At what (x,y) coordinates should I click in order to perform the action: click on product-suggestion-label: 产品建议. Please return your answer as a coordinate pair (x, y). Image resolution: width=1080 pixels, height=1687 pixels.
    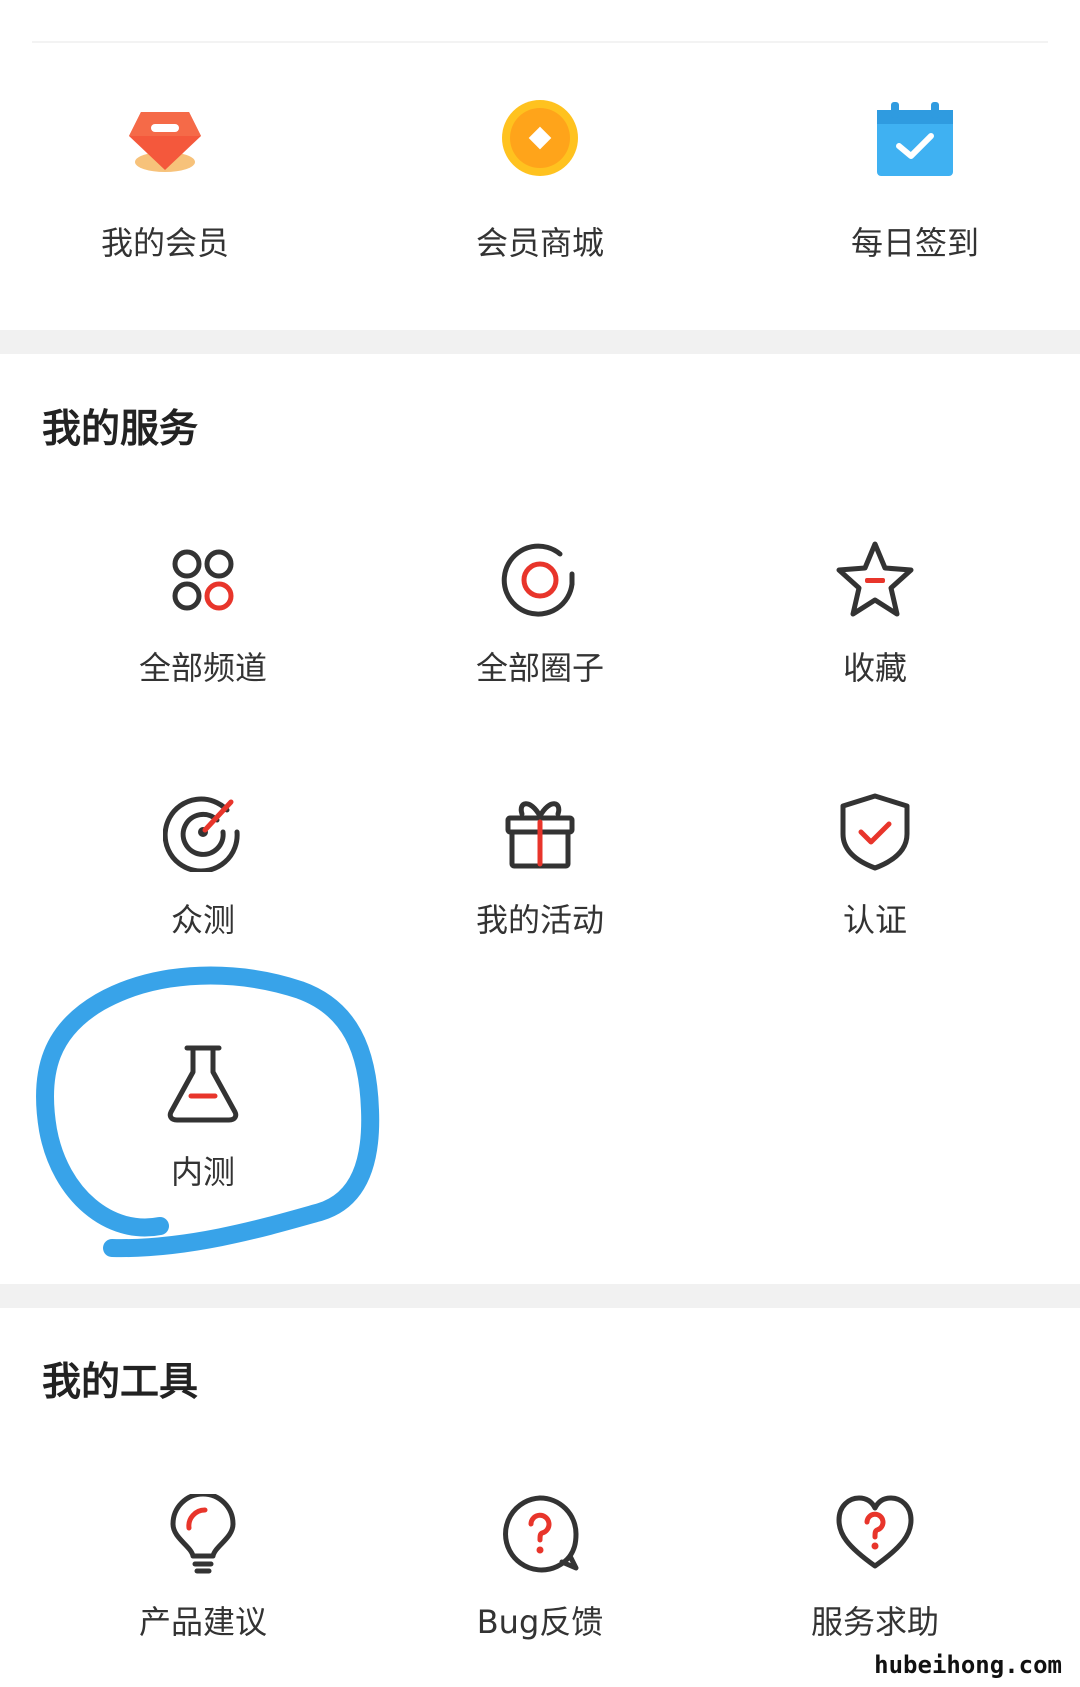
    Looking at the image, I should click on (202, 1622).